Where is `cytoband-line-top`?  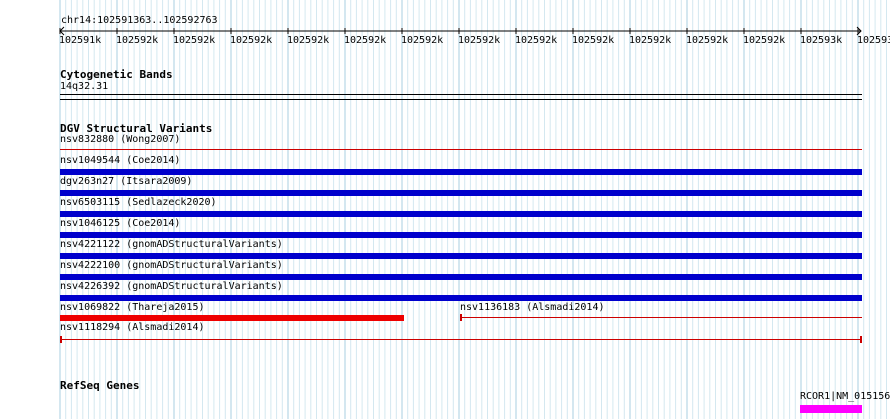 cytoband-line-top is located at coordinates (461, 94).